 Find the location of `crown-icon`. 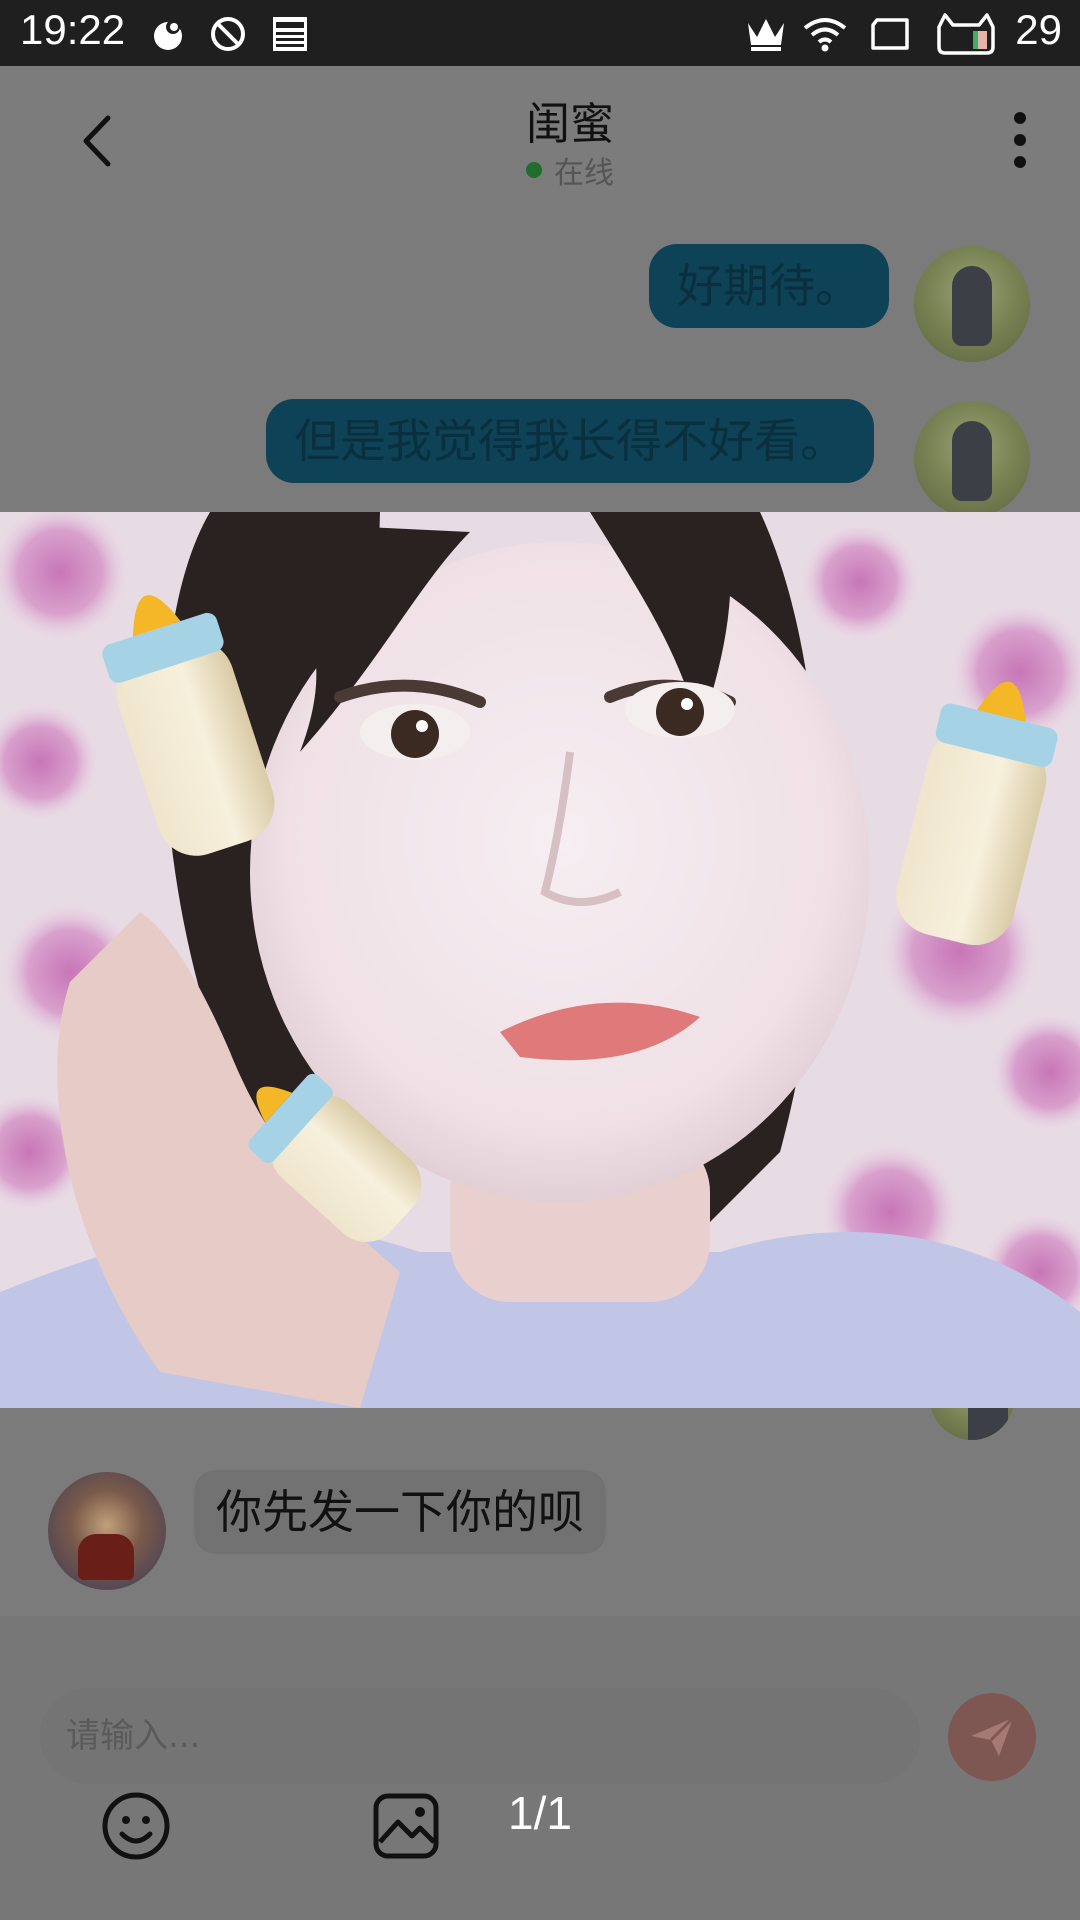

crown-icon is located at coordinates (766, 34).